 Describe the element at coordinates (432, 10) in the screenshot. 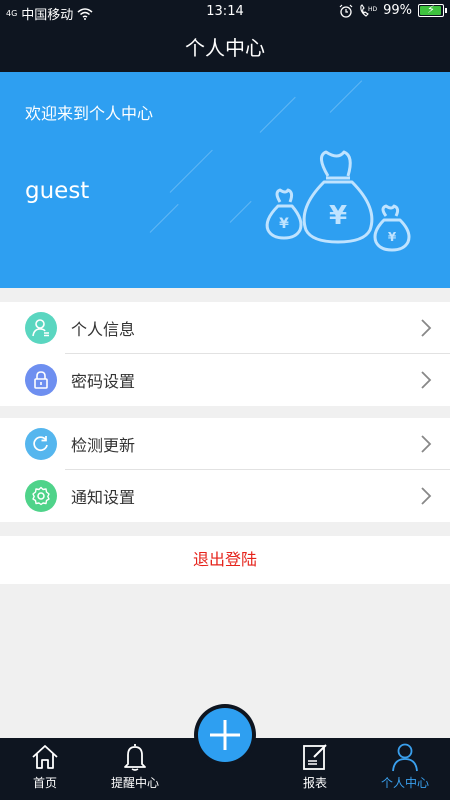

I see `battery-icon: ⚡` at that location.